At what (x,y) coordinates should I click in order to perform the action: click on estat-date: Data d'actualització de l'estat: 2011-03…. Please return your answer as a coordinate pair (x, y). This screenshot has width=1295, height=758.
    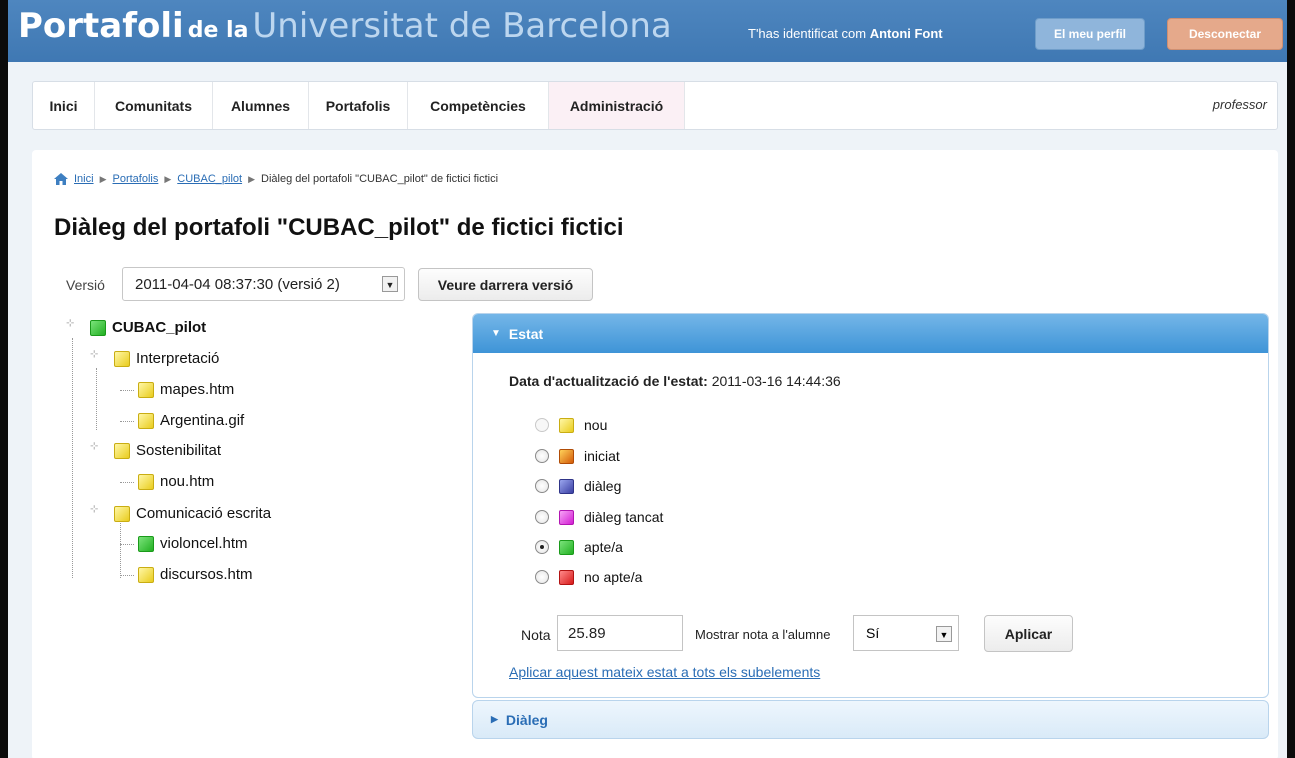
    Looking at the image, I should click on (675, 381).